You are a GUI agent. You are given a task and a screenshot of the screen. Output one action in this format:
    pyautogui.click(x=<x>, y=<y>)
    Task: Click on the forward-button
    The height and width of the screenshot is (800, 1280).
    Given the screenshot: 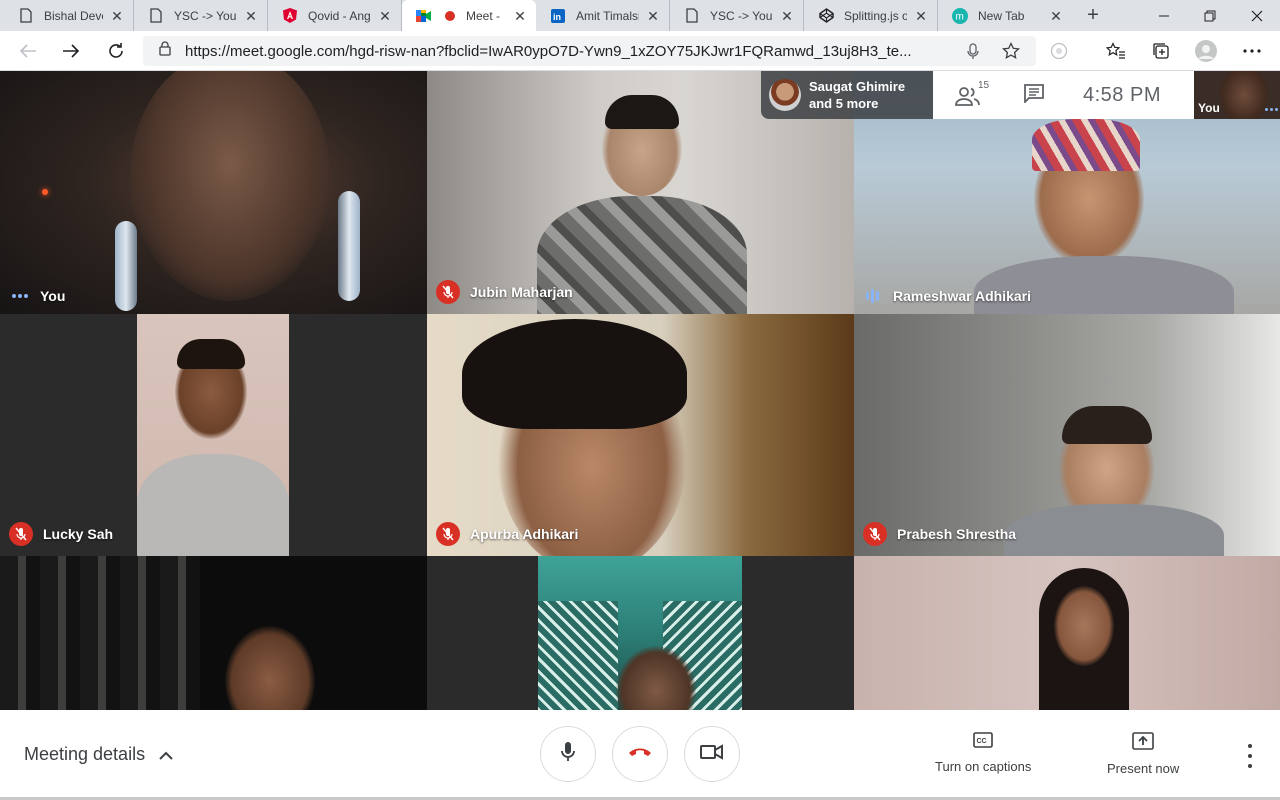 What is the action you would take?
    pyautogui.click(x=71, y=51)
    